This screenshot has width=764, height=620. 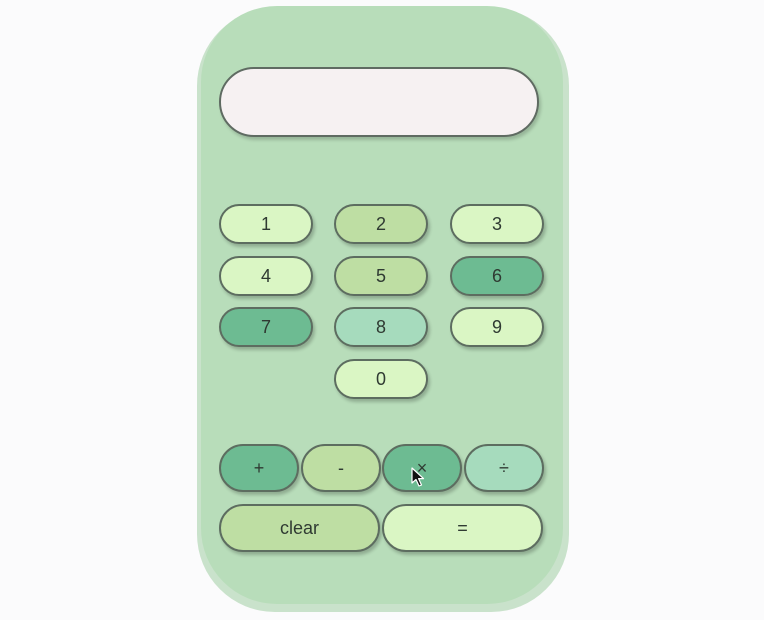 What do you see at coordinates (266, 224) in the screenshot?
I see `digit-1-button: 1` at bounding box center [266, 224].